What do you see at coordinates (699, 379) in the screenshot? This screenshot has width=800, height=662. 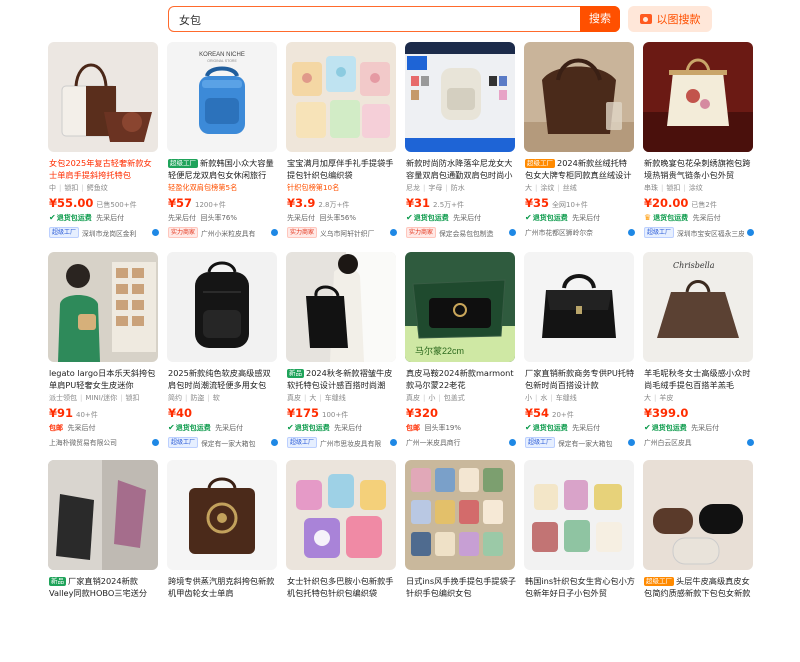 I see `product-title: 羊毛呢秋冬女士高级感小众时尚毛绒手提包百搭羊羔毛` at bounding box center [699, 379].